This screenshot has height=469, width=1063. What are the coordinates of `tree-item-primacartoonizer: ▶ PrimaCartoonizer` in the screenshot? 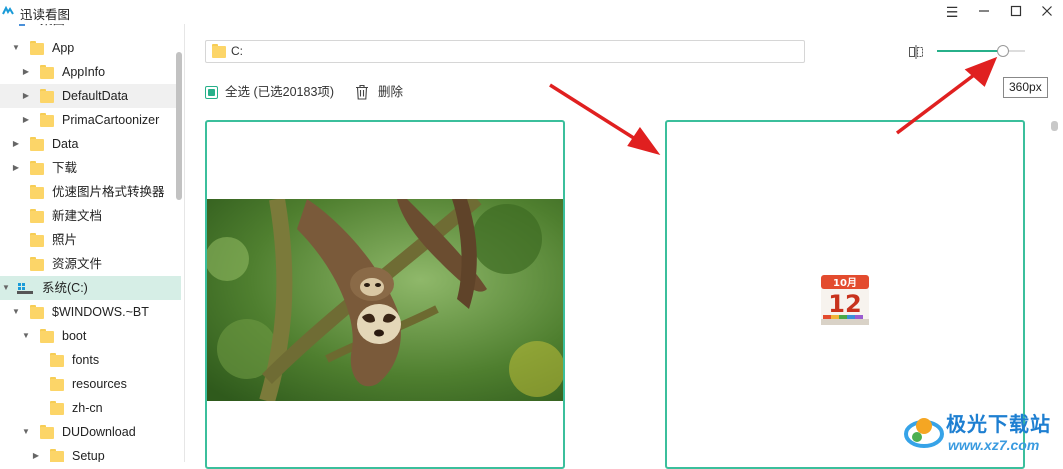 It's located at (90, 120).